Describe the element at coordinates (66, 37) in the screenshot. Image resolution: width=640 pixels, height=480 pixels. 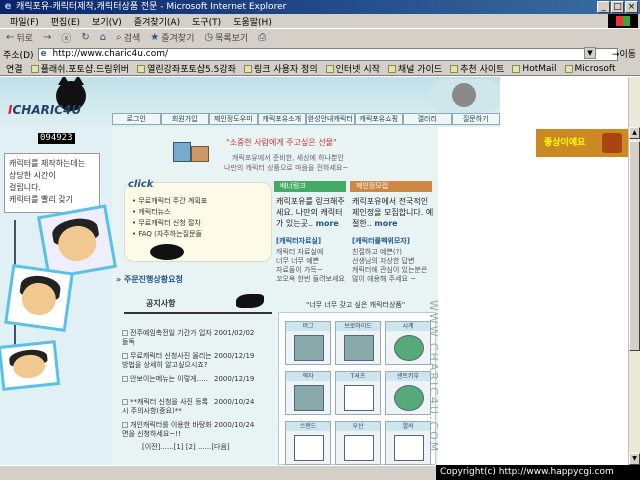
I see `stop-button: ⓧ` at that location.